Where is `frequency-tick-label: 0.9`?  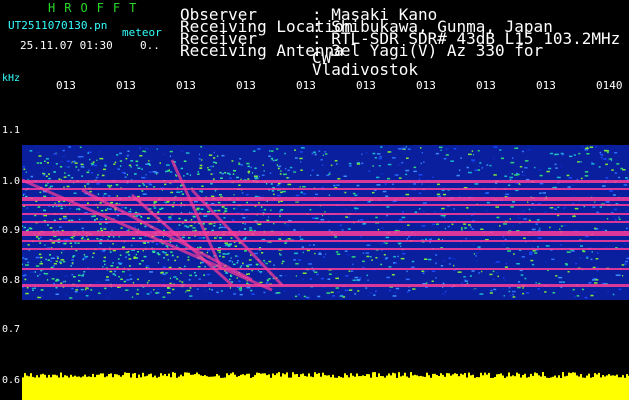 frequency-tick-label: 0.9 is located at coordinates (11, 230).